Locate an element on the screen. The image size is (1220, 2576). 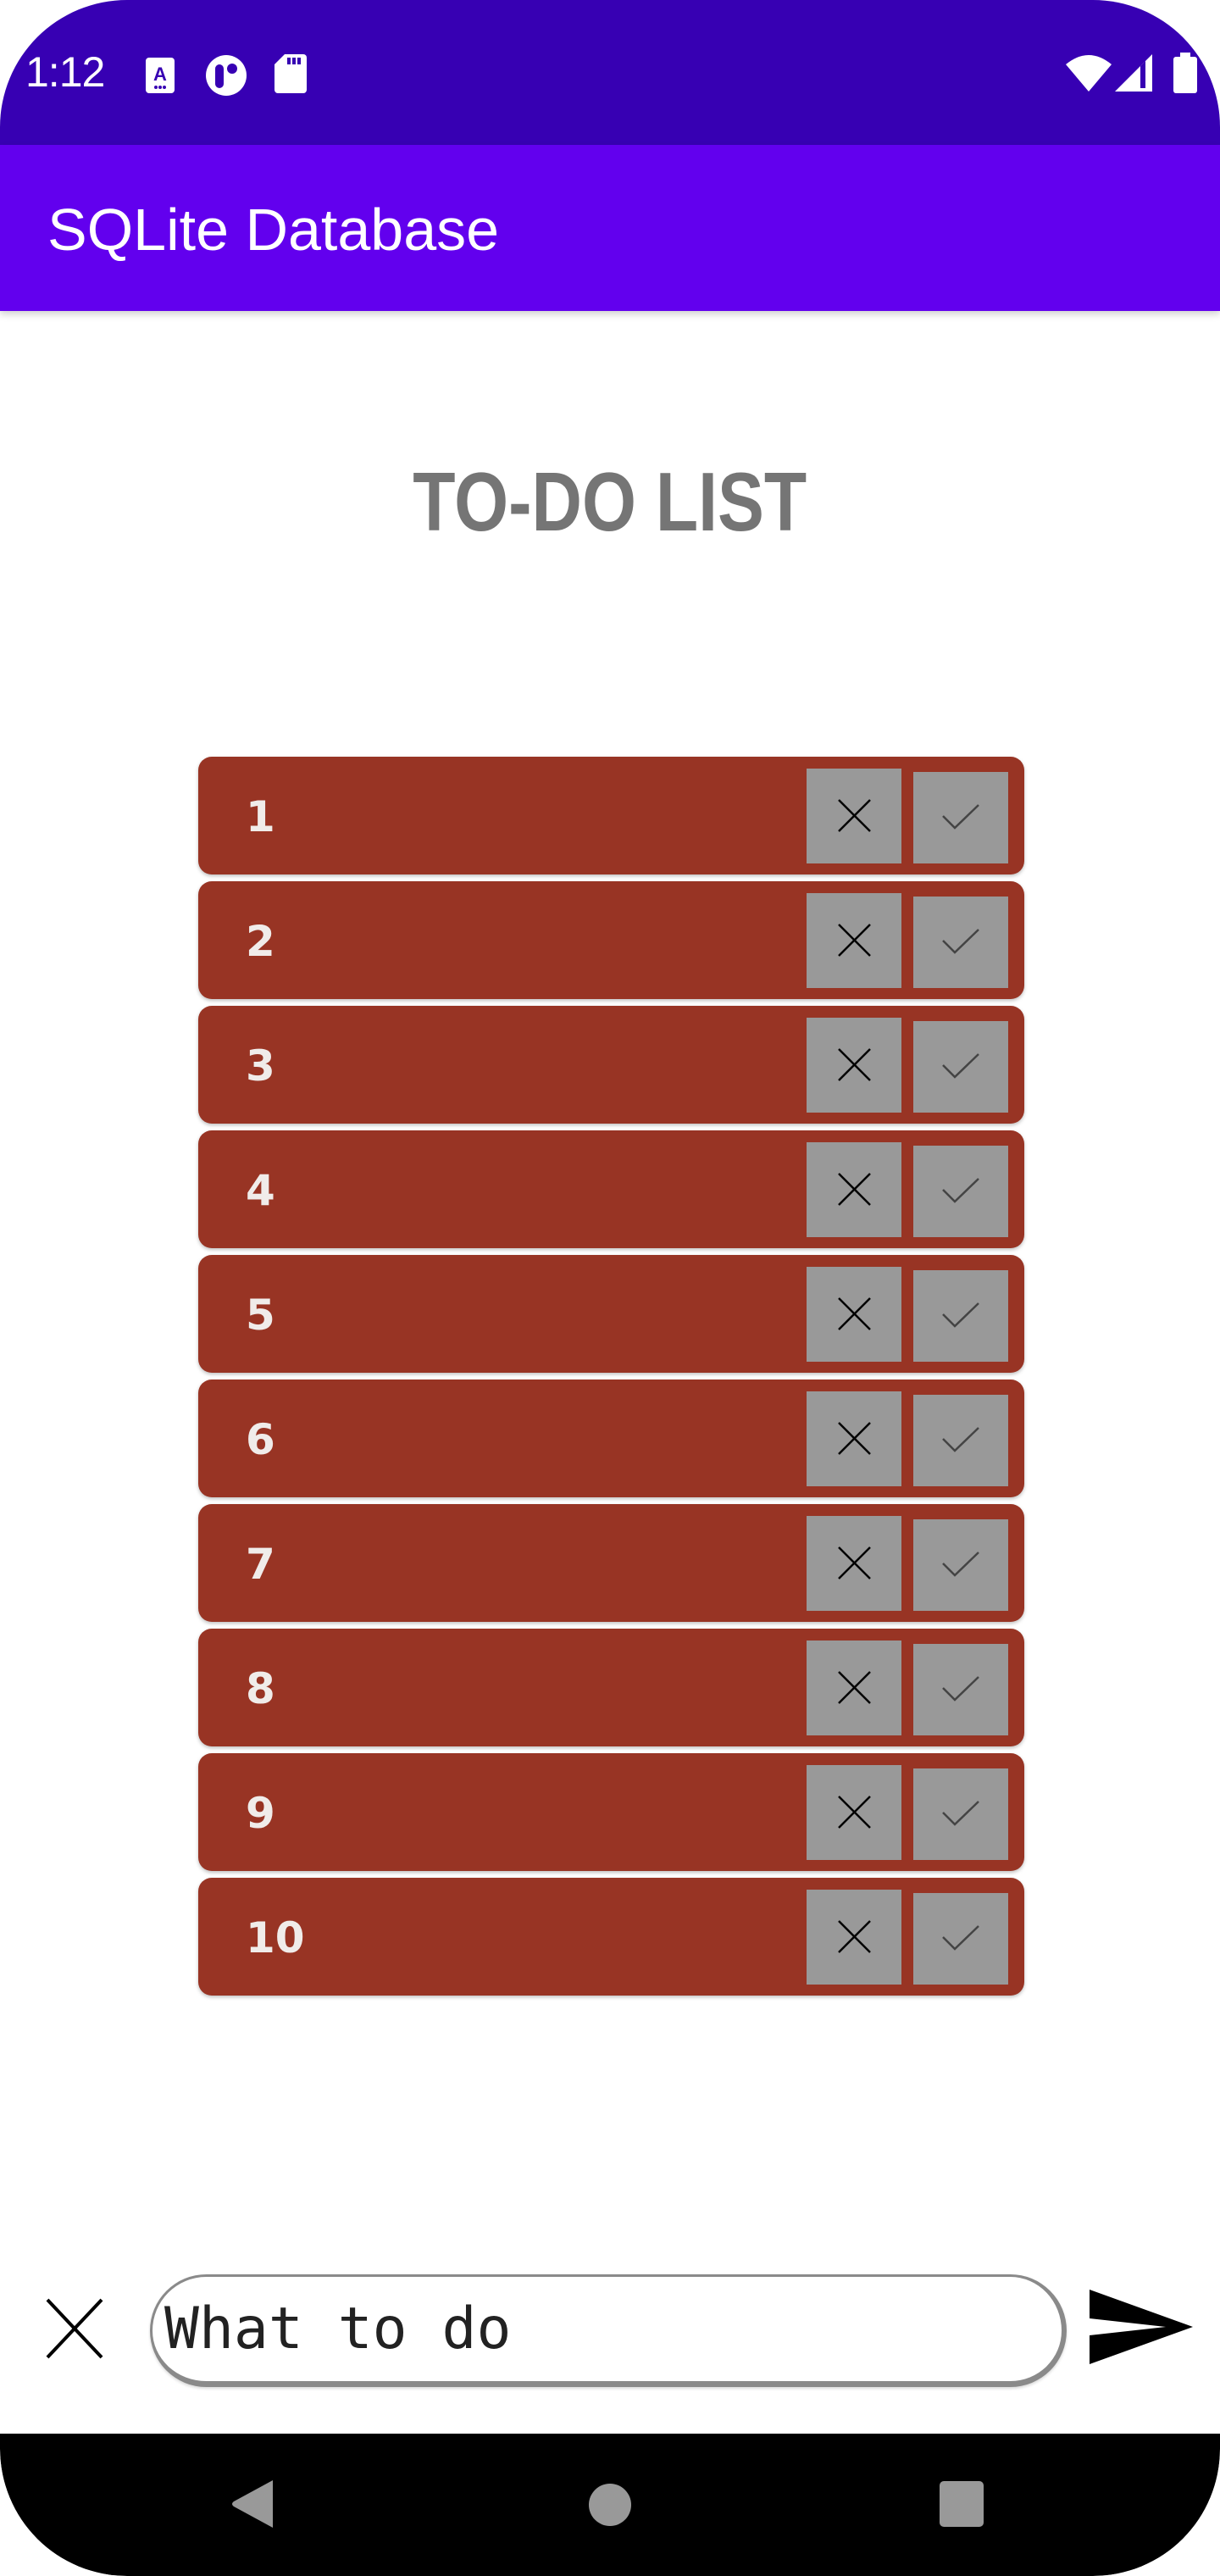
todo-item-label: 2 is located at coordinates (260, 942).